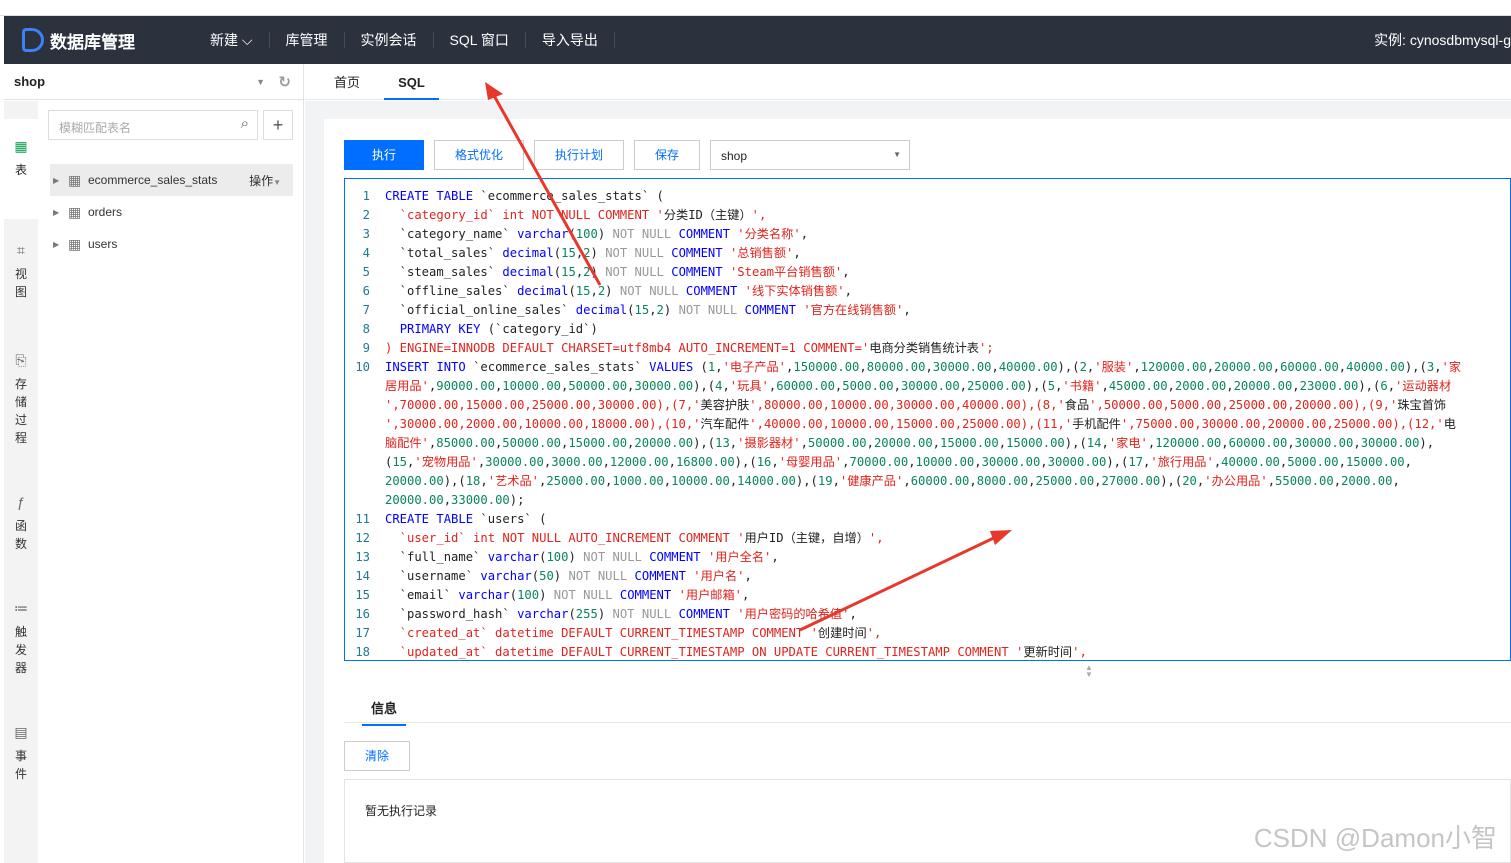 The width and height of the screenshot is (1511, 863). What do you see at coordinates (245, 123) in the screenshot?
I see `search-icon: ⌕` at bounding box center [245, 123].